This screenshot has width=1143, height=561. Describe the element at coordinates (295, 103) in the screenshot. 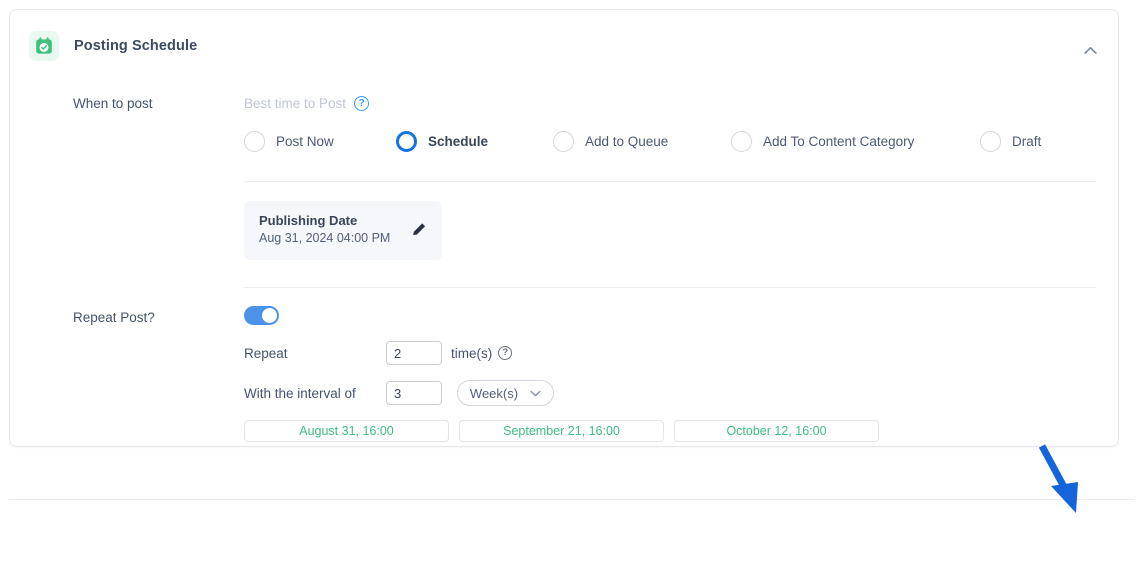

I see `best-time-label: Best time to Post` at that location.